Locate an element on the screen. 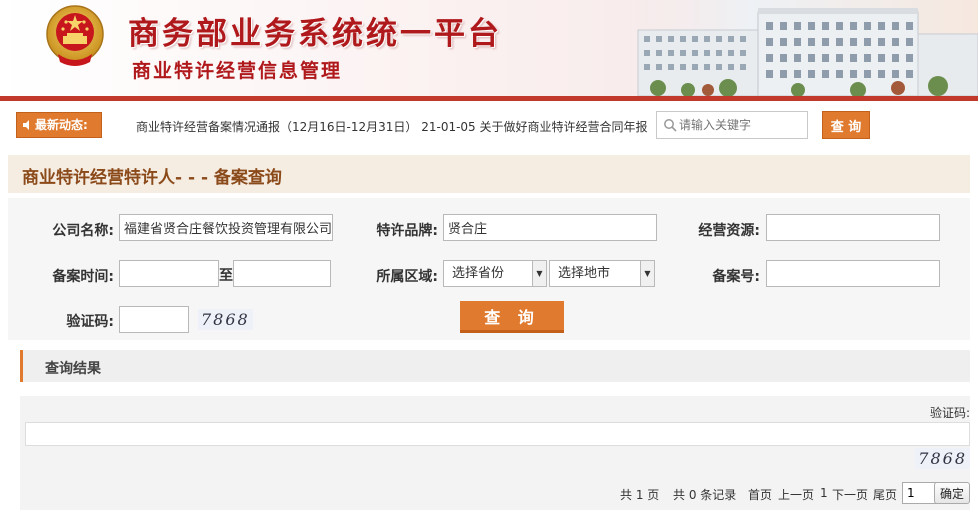 The image size is (978, 510). resource-label: 经营资源: is located at coordinates (729, 231).